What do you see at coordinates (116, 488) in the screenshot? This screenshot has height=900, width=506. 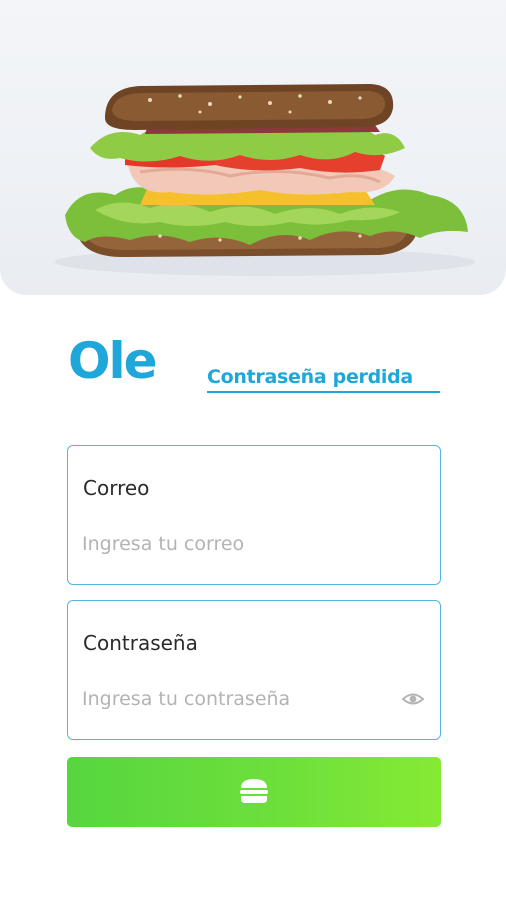 I see `email-label: Correo` at bounding box center [116, 488].